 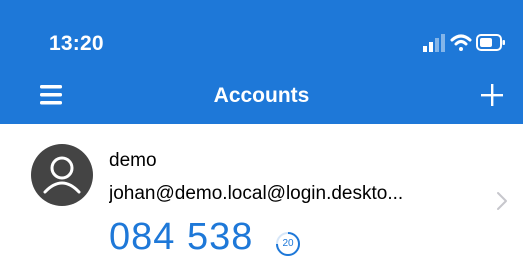 I want to click on plus-icon, so click(x=492, y=95).